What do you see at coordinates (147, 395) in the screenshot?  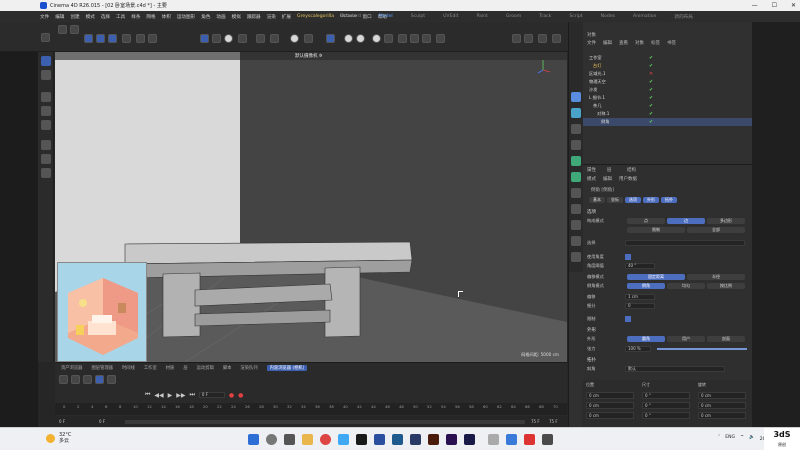 I see `go-start-icon: ⏮` at bounding box center [147, 395].